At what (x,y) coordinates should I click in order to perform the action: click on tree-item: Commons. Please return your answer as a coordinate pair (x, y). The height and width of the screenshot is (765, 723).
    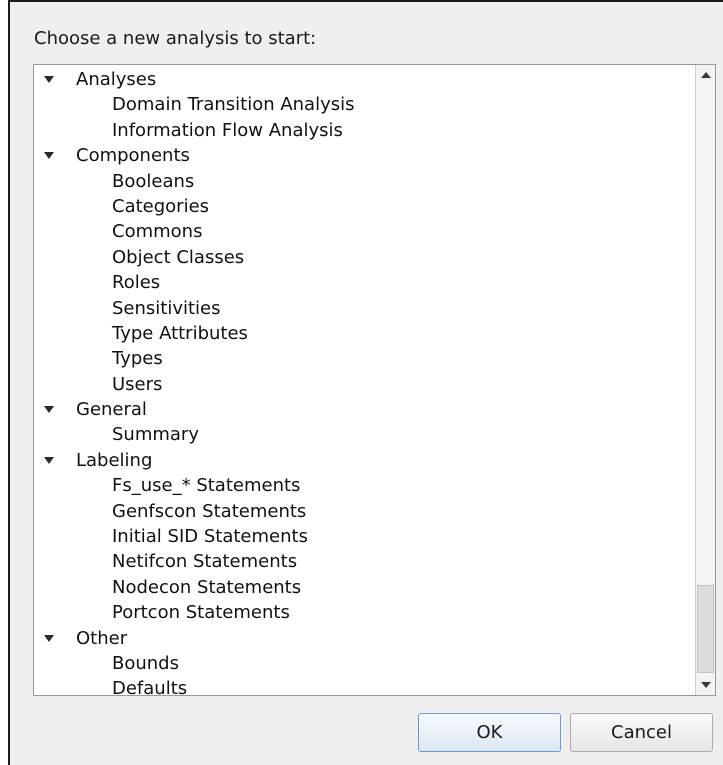
    Looking at the image, I should click on (364, 231).